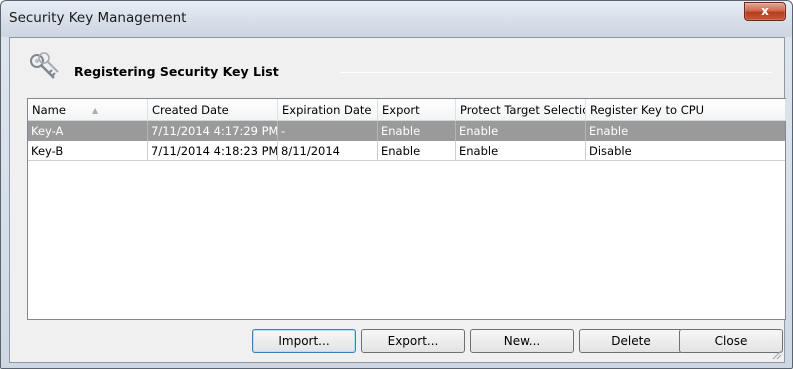 This screenshot has width=793, height=369. Describe the element at coordinates (328, 110) in the screenshot. I see `column-header-expiration-date: Expiration Date` at that location.